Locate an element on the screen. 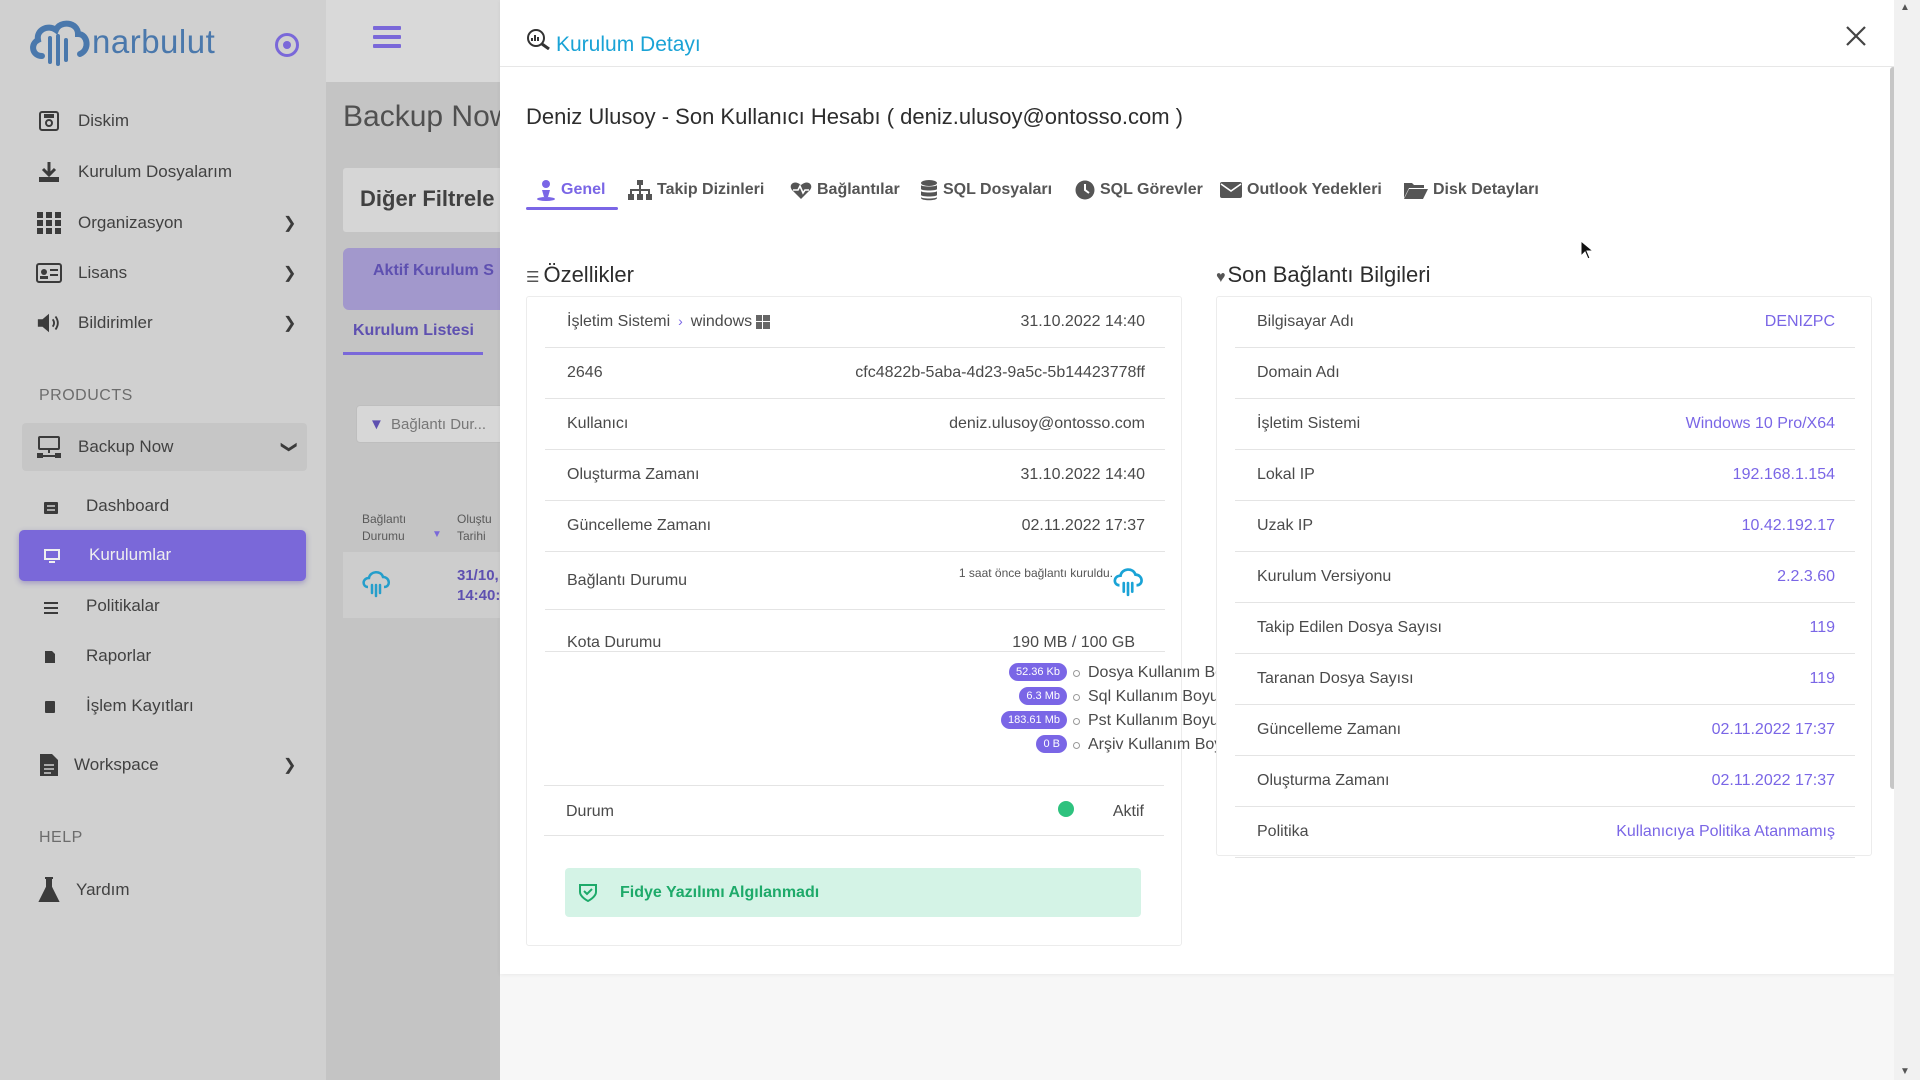  property-value: cfc4822b-5aba-4d23-9a5c-5b14423778ff is located at coordinates (1000, 372).